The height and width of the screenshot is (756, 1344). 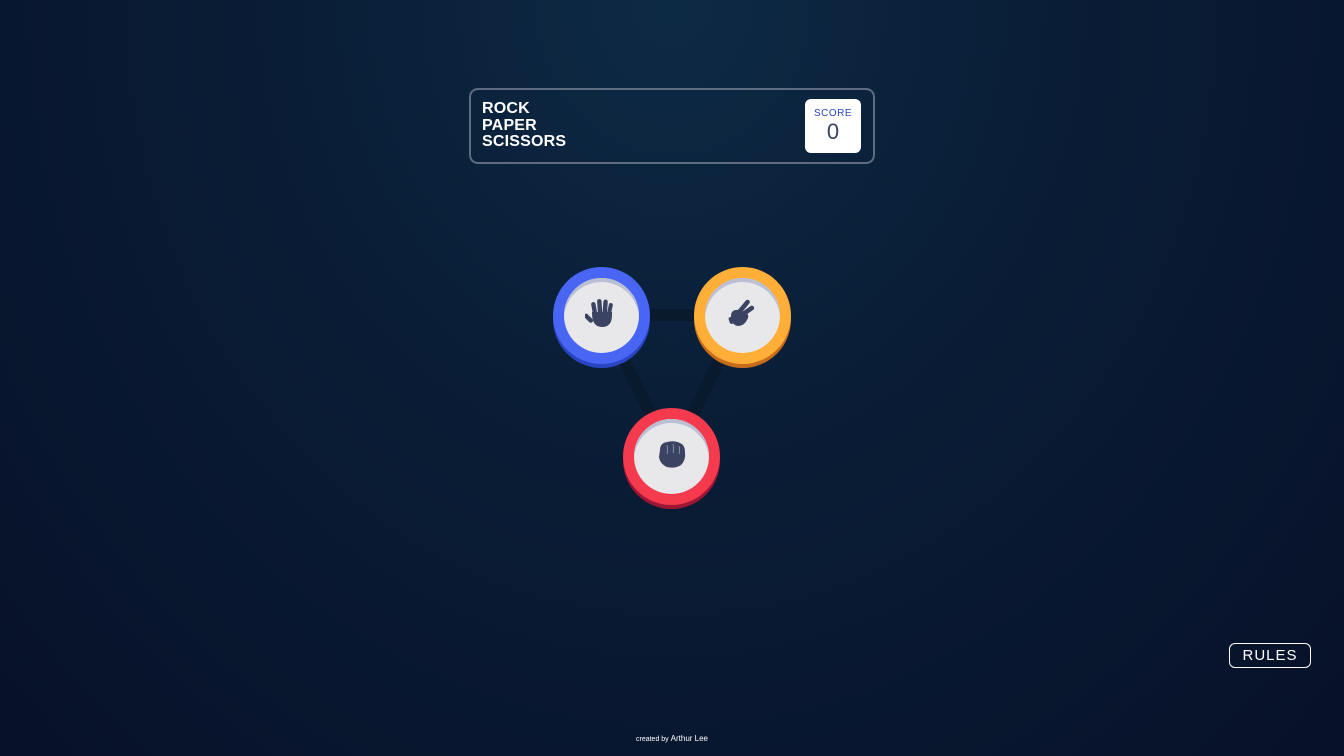 I want to click on footer-credit: created by Arthur Lee, so click(x=672, y=738).